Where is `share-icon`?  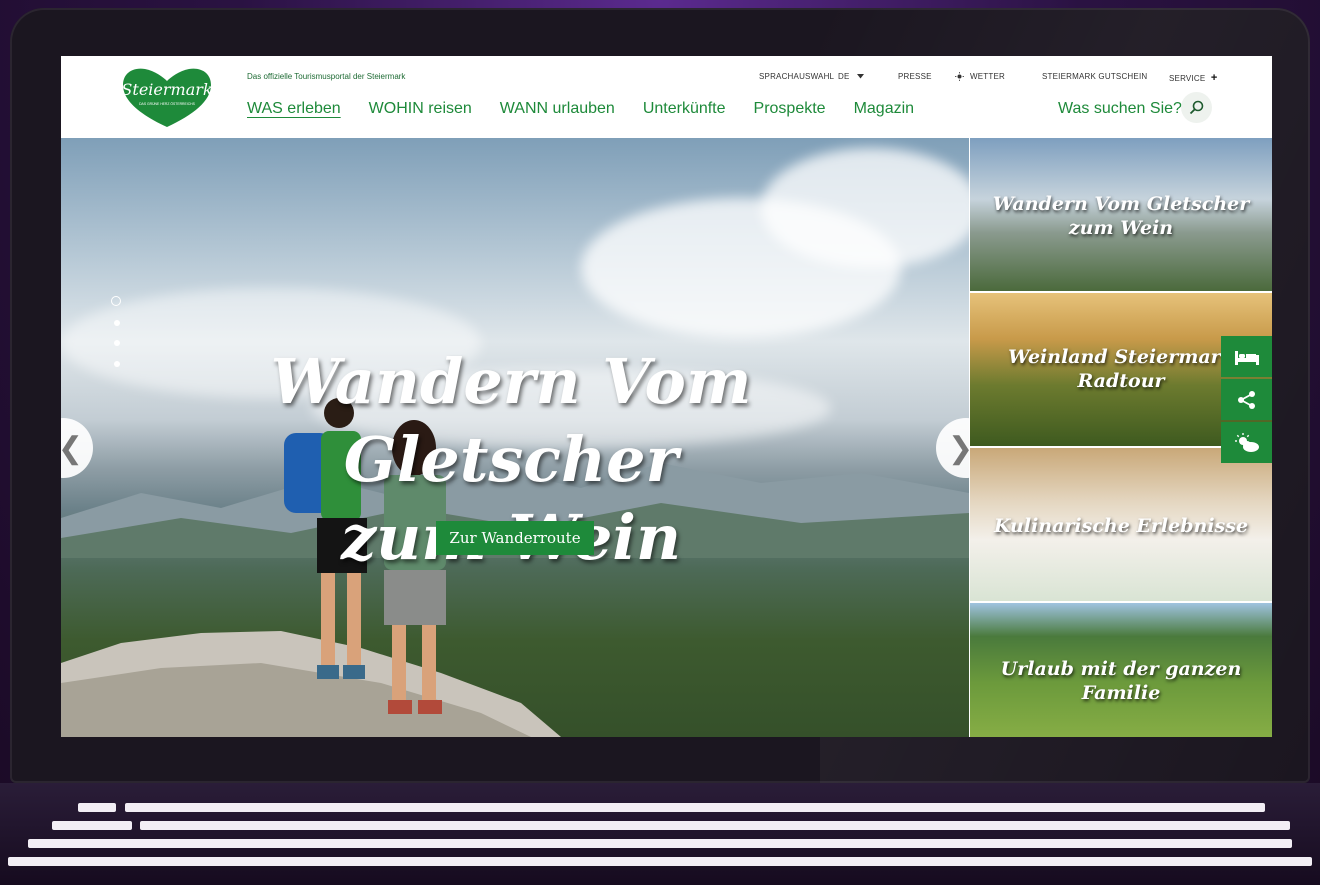 share-icon is located at coordinates (1246, 399).